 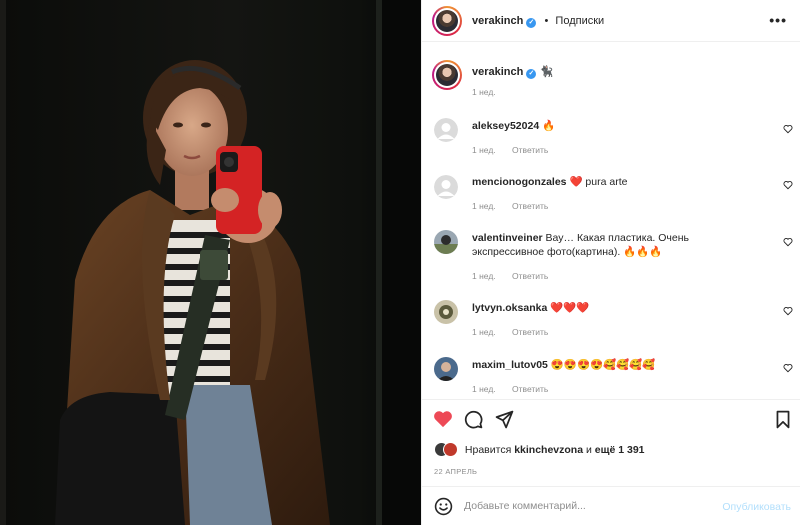 What do you see at coordinates (519, 182) in the screenshot?
I see `comment-username: mencionogonzales` at bounding box center [519, 182].